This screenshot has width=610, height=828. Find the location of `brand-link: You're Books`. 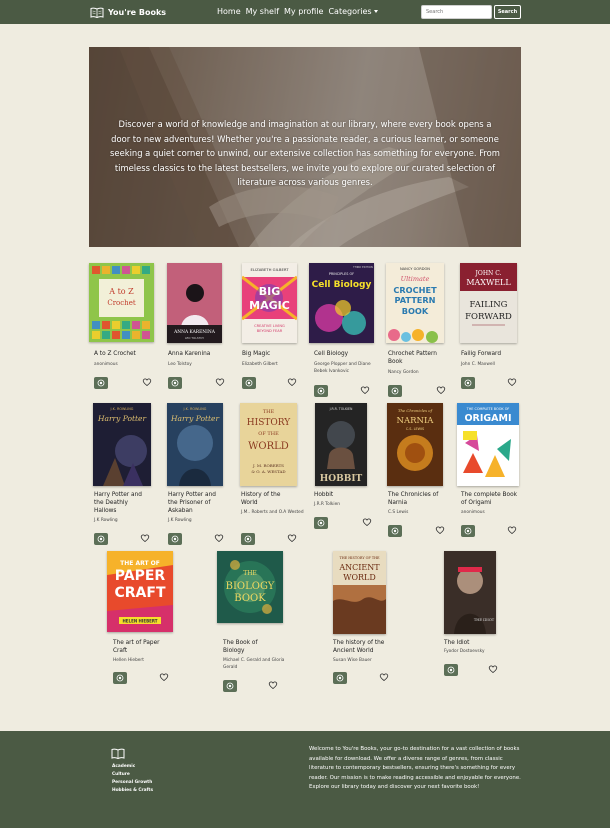

brand-link: You're Books is located at coordinates (128, 12).